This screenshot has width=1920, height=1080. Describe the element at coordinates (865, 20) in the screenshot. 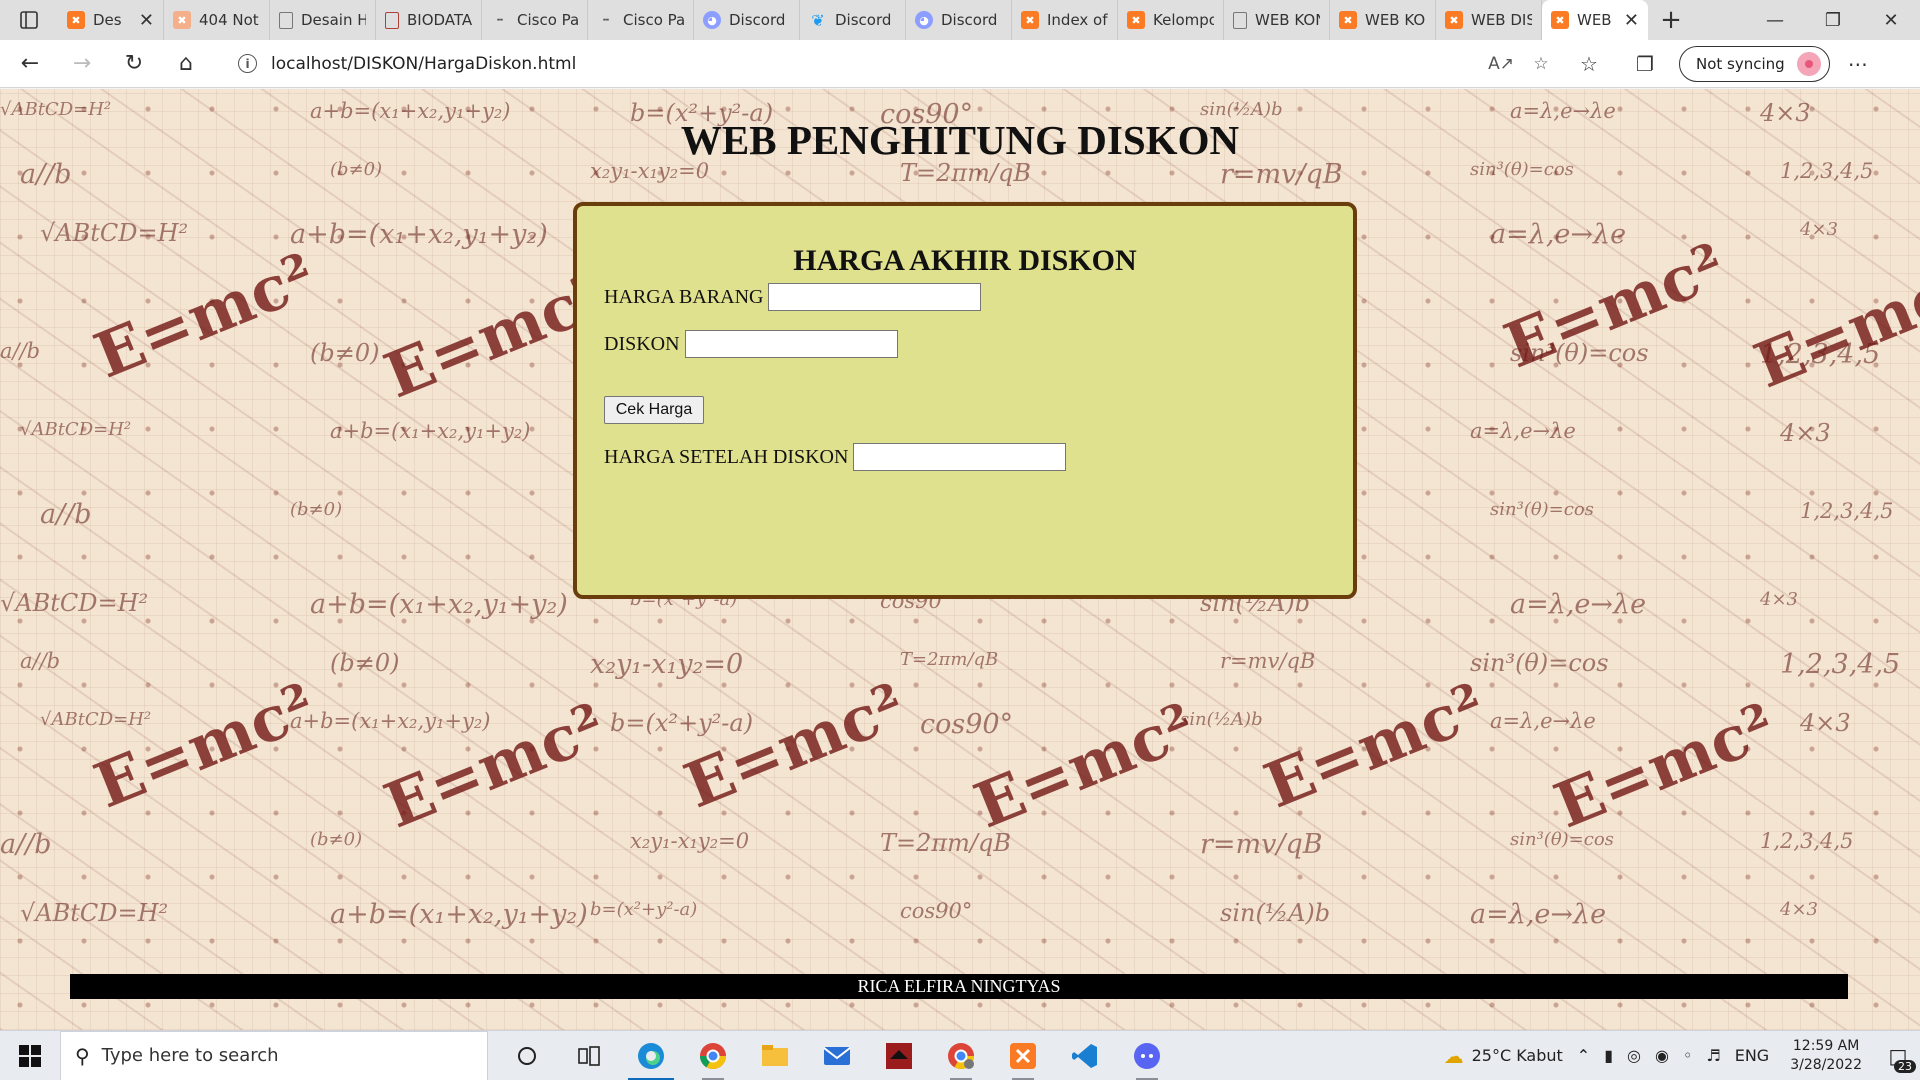

I see `tab-title: Discord (` at that location.